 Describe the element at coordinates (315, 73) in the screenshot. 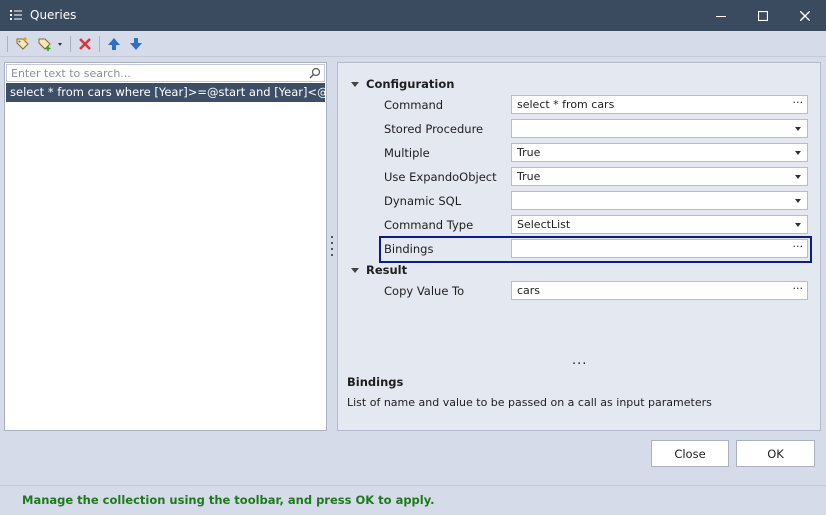

I see `search-icon` at that location.